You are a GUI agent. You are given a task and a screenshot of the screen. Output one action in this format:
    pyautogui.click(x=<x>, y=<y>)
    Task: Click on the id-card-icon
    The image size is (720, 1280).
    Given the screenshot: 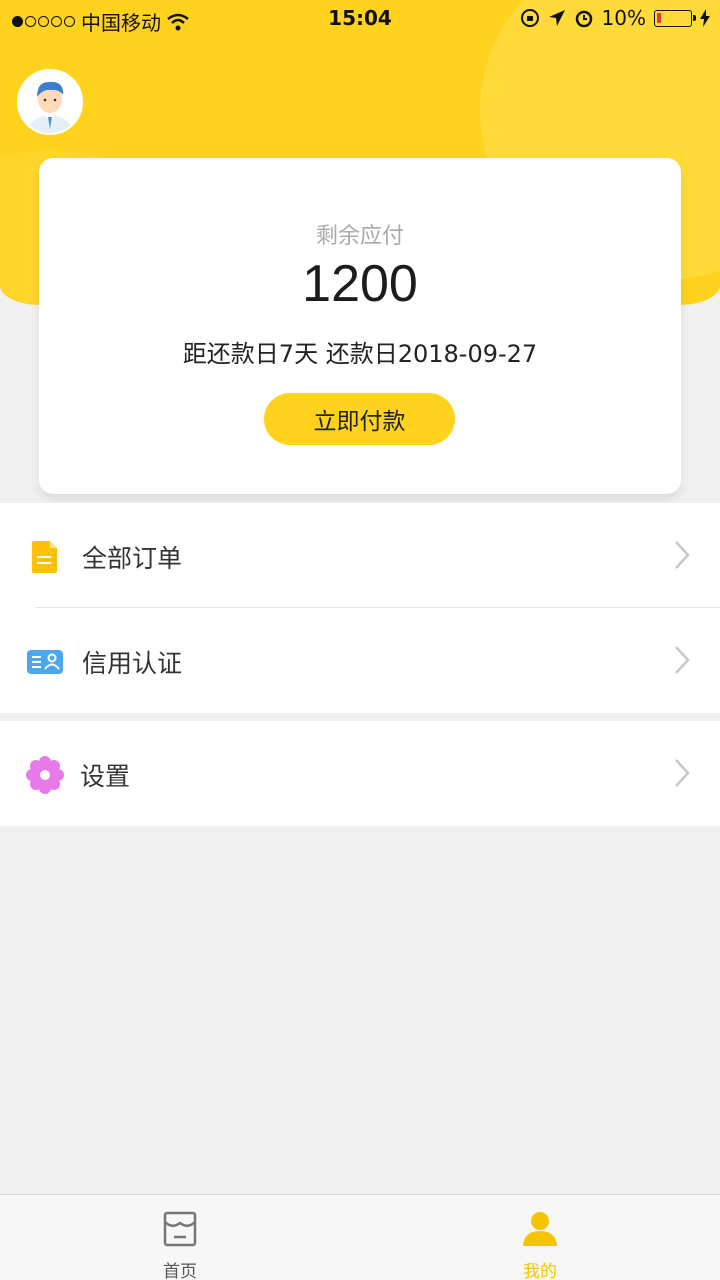 What is the action you would take?
    pyautogui.click(x=45, y=662)
    